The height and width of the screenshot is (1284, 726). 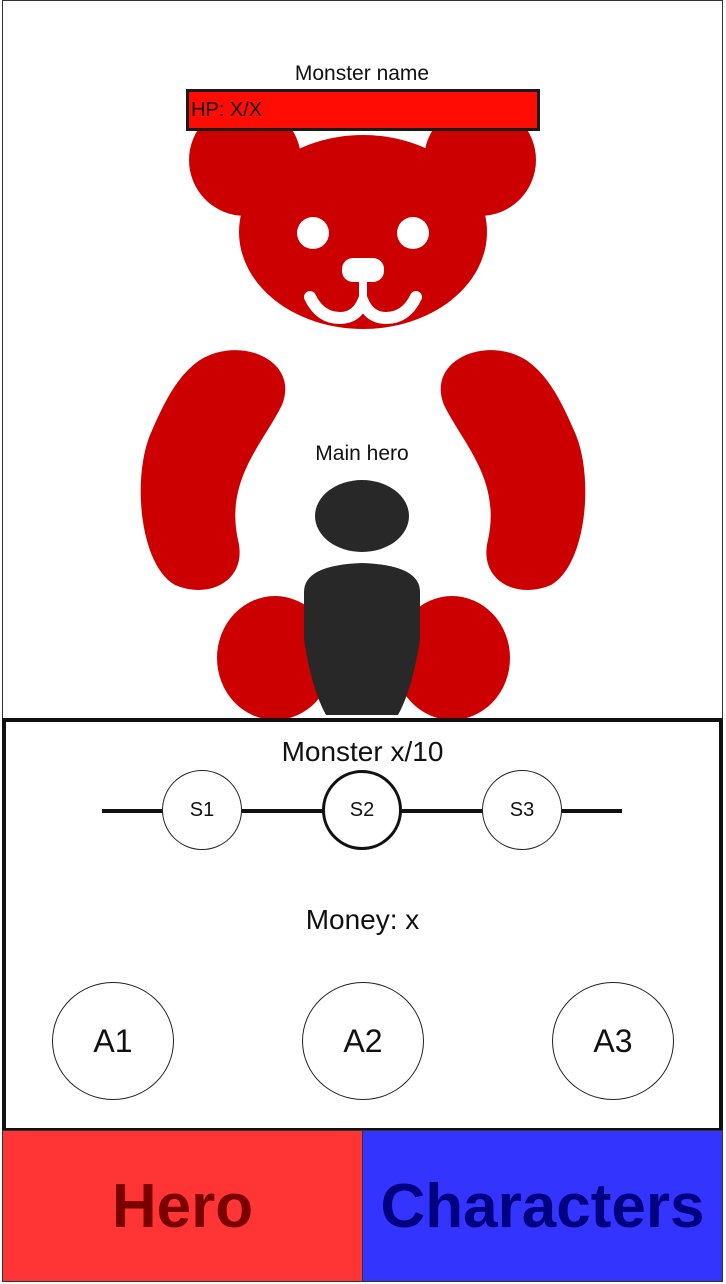 I want to click on stage-title: Monster x/10, so click(x=362, y=751).